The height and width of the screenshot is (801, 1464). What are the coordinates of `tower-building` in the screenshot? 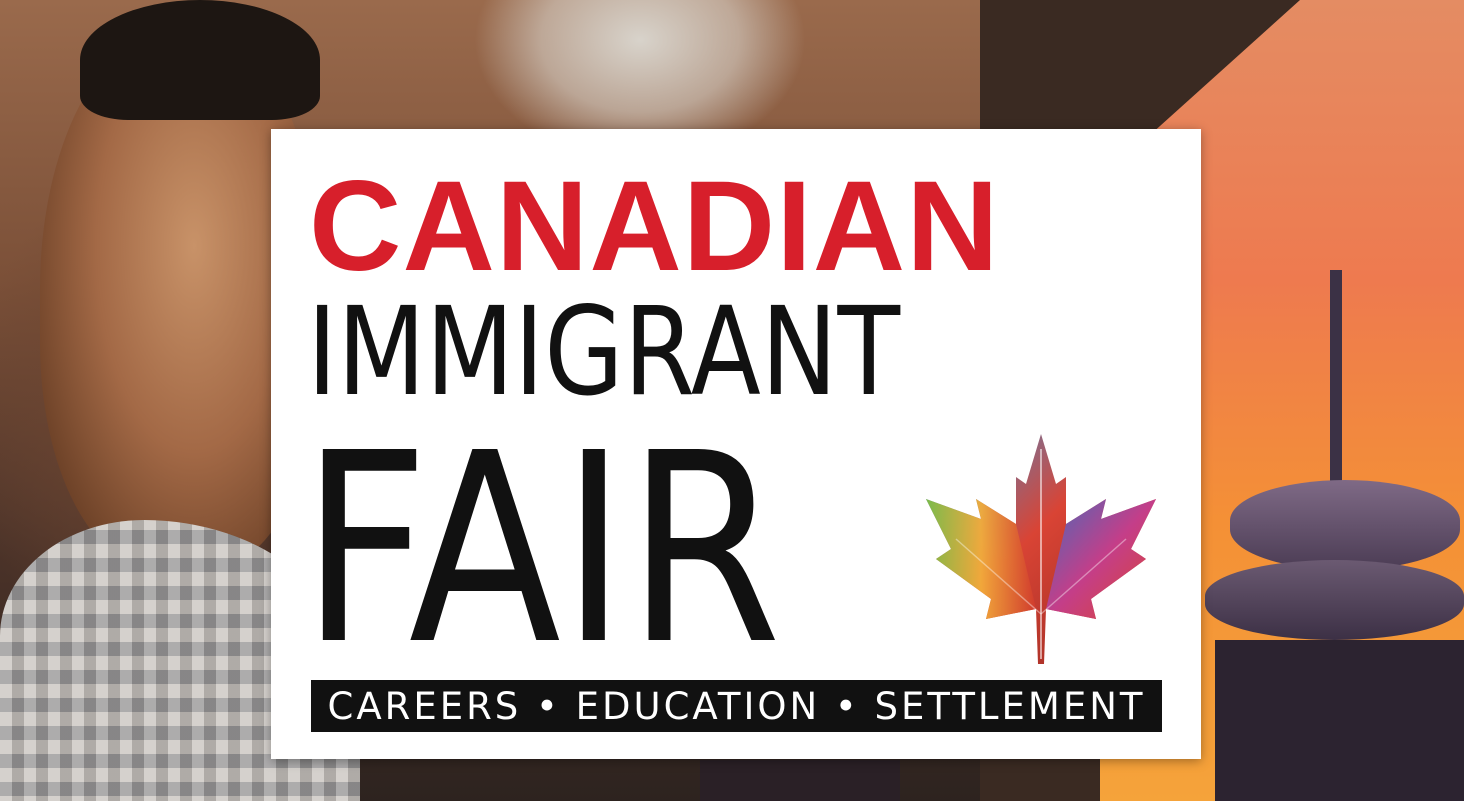 It's located at (1339, 720).